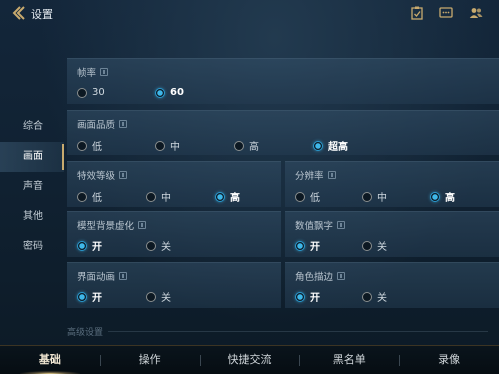  Describe the element at coordinates (174, 234) in the screenshot. I see `model-blur-panel: 模型背景虚化 开 关` at that location.